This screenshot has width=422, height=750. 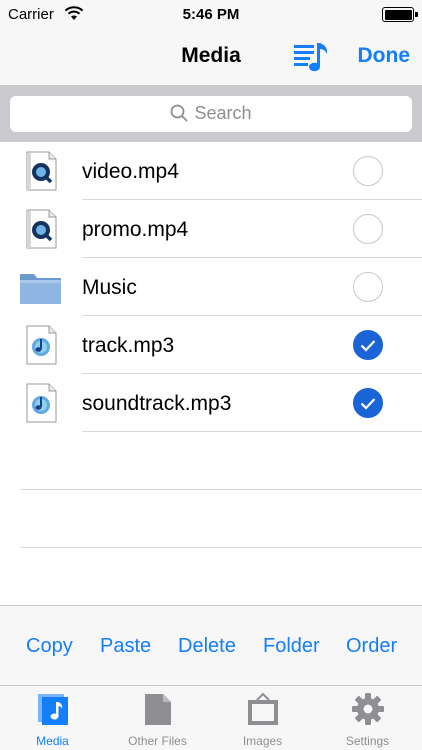 I want to click on file-name: video.mp4, so click(x=130, y=171).